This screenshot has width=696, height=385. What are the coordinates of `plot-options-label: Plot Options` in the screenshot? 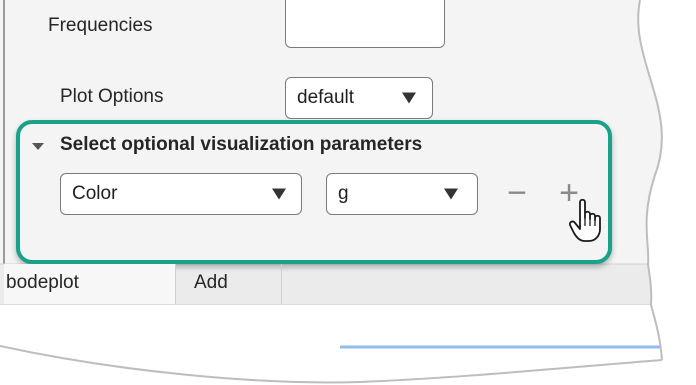 It's located at (112, 96).